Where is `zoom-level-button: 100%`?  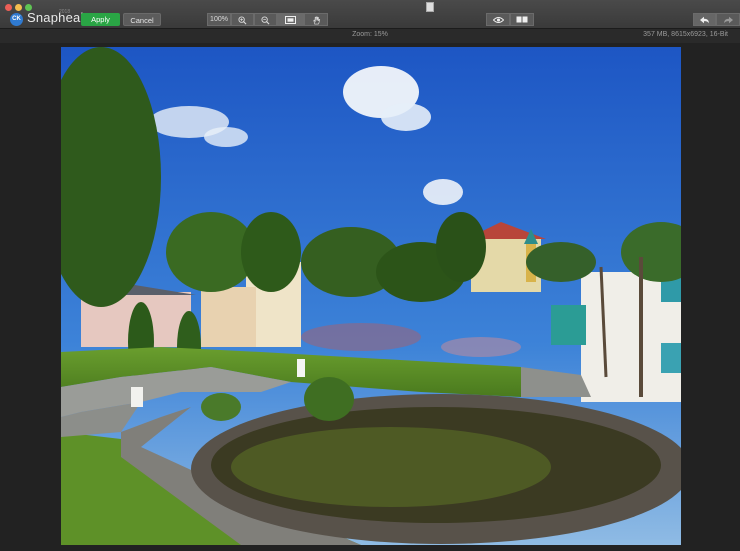
zoom-level-button: 100% is located at coordinates (219, 19).